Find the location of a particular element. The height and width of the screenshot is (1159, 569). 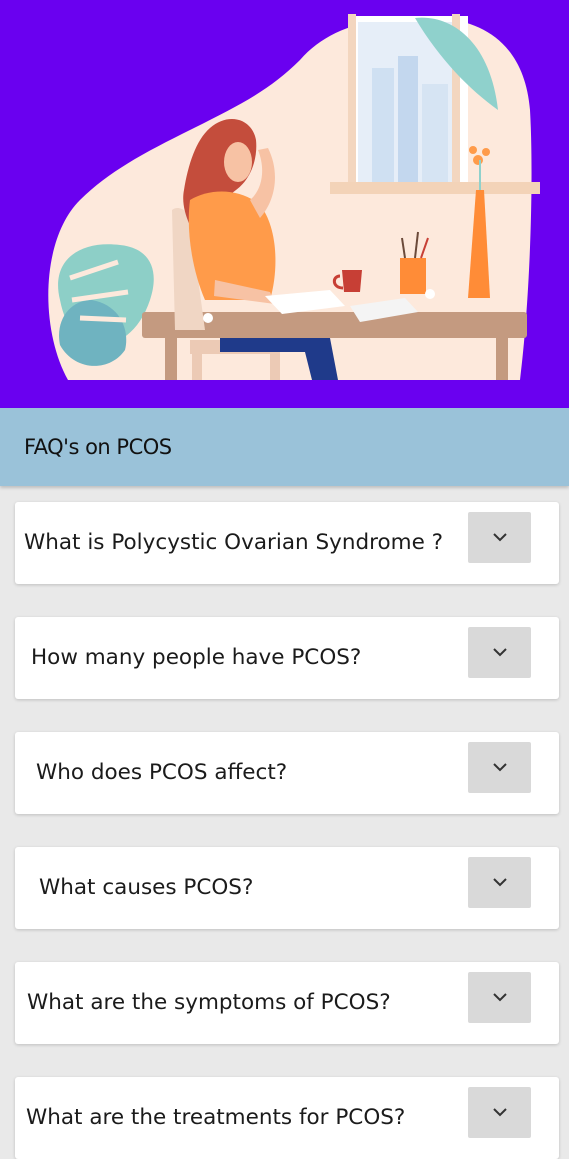

faq-item-who-affected: Who does PCOS affect? is located at coordinates (287, 773).